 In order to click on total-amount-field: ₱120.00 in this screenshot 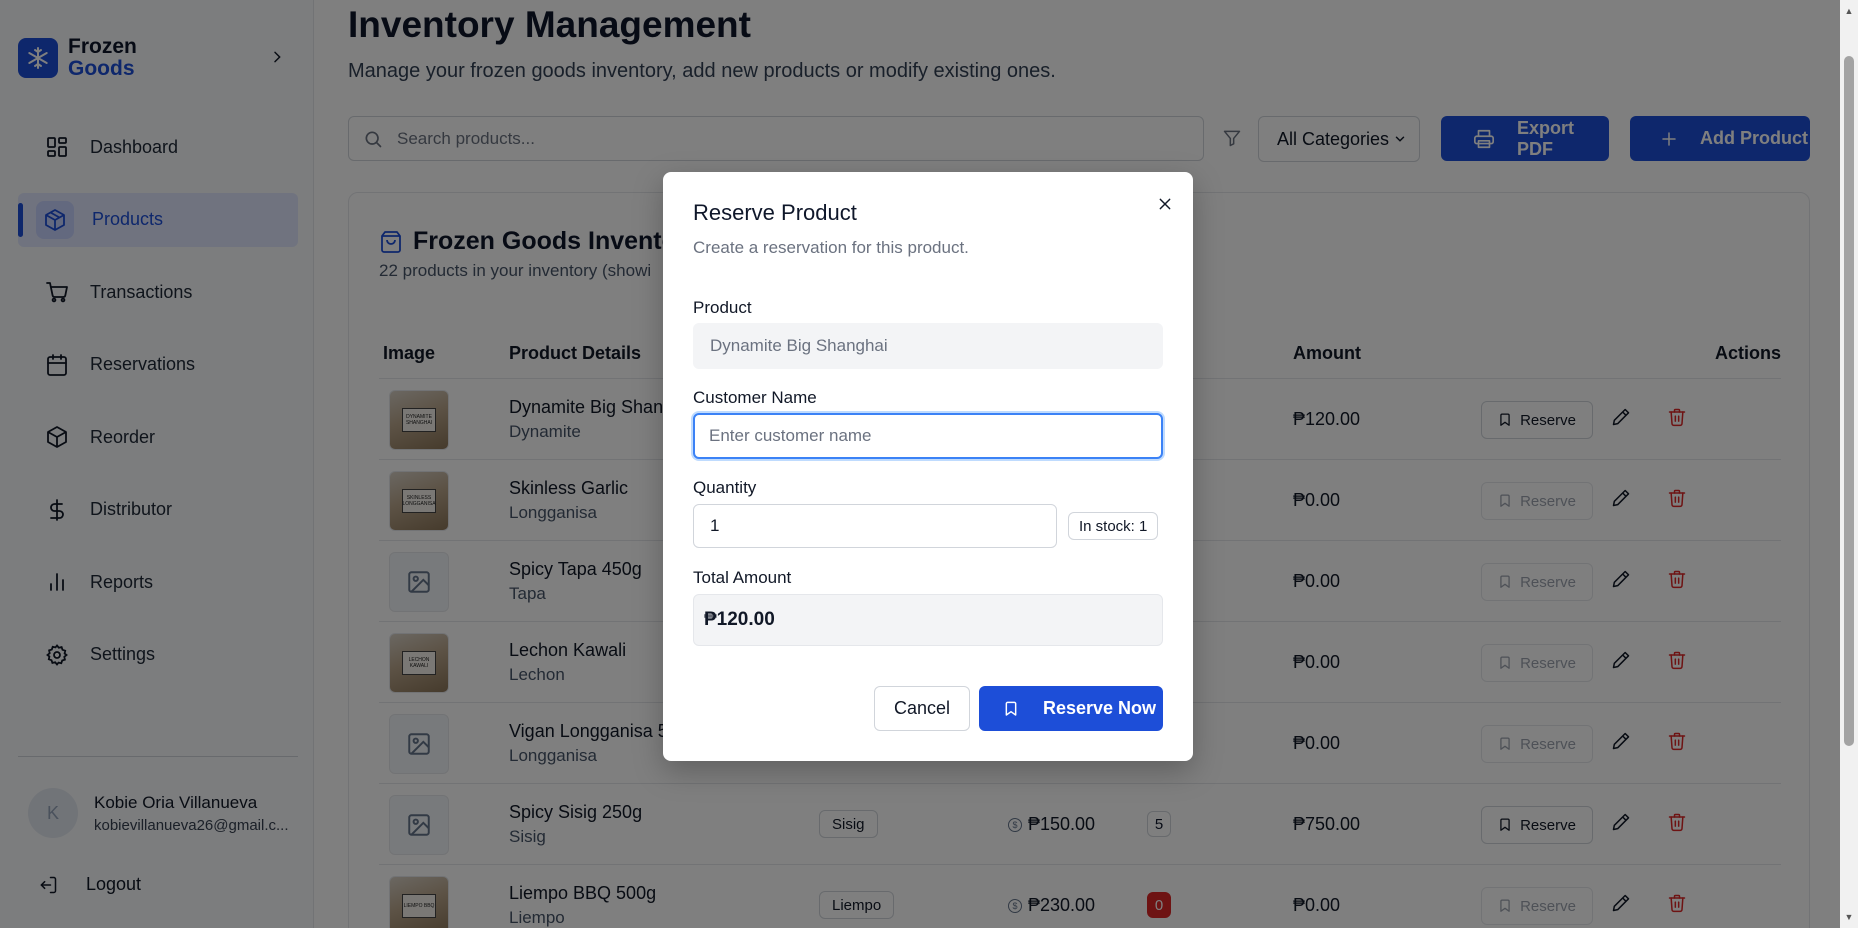, I will do `click(928, 620)`.